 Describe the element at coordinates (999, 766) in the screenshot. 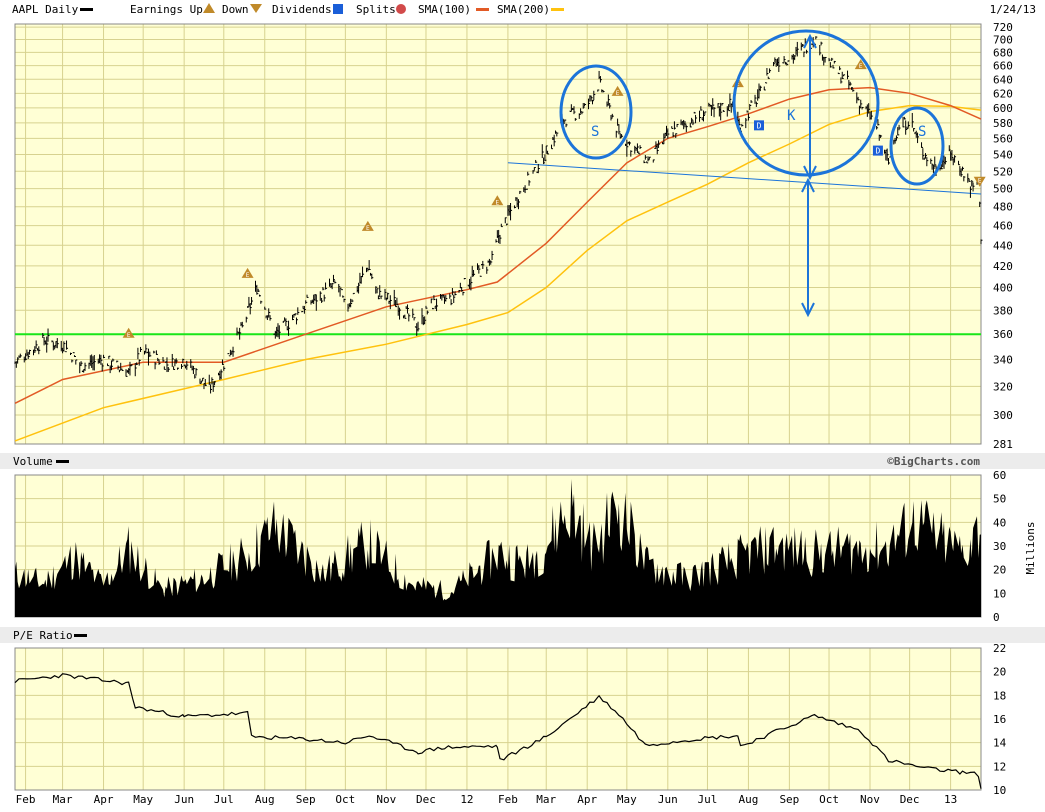

I see `pe-tick-label: 12` at that location.